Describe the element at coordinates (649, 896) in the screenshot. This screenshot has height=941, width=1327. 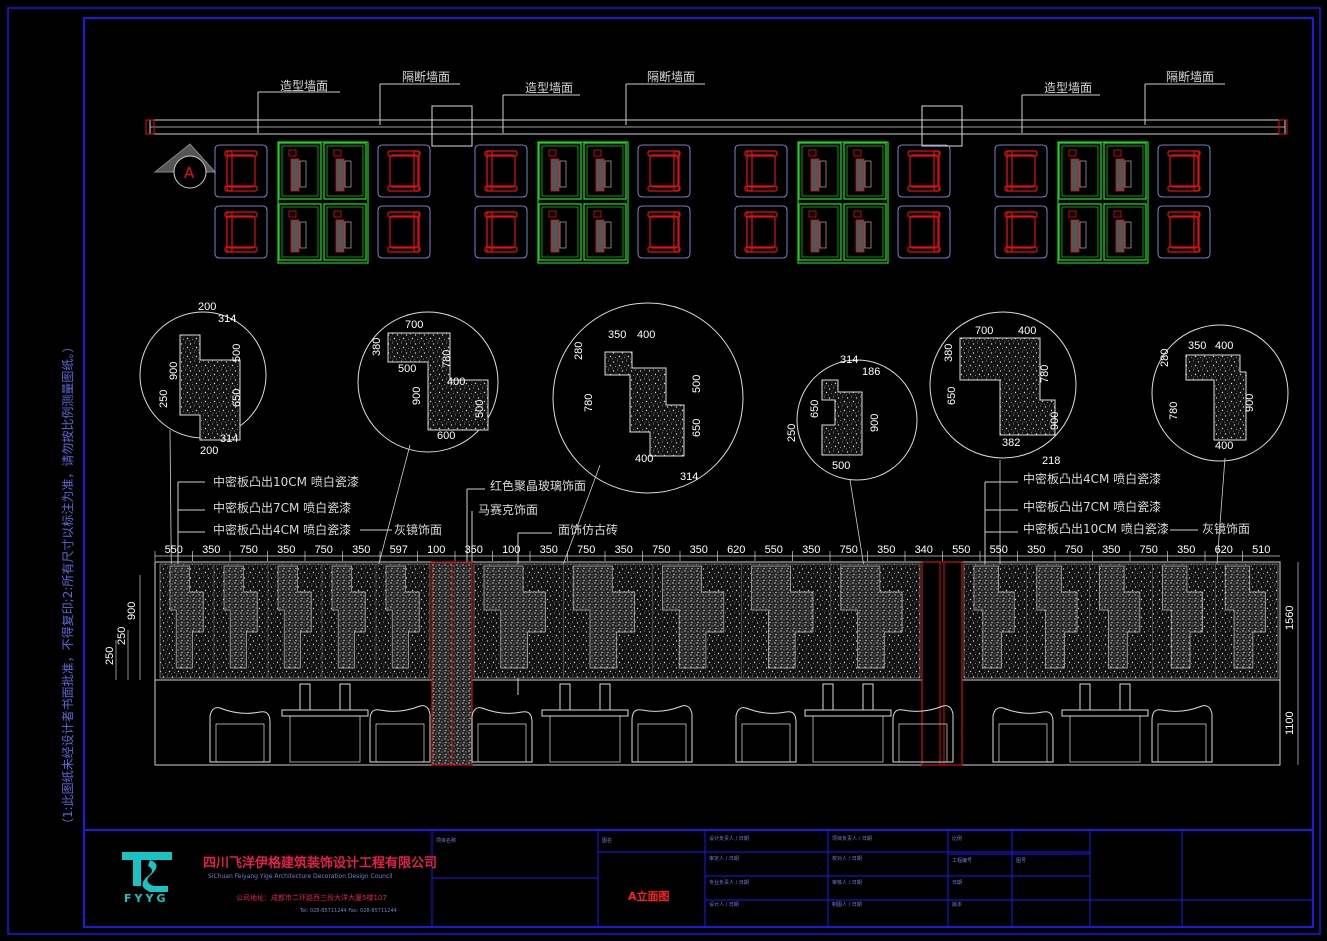
I see `drawing-title: A立面图` at that location.